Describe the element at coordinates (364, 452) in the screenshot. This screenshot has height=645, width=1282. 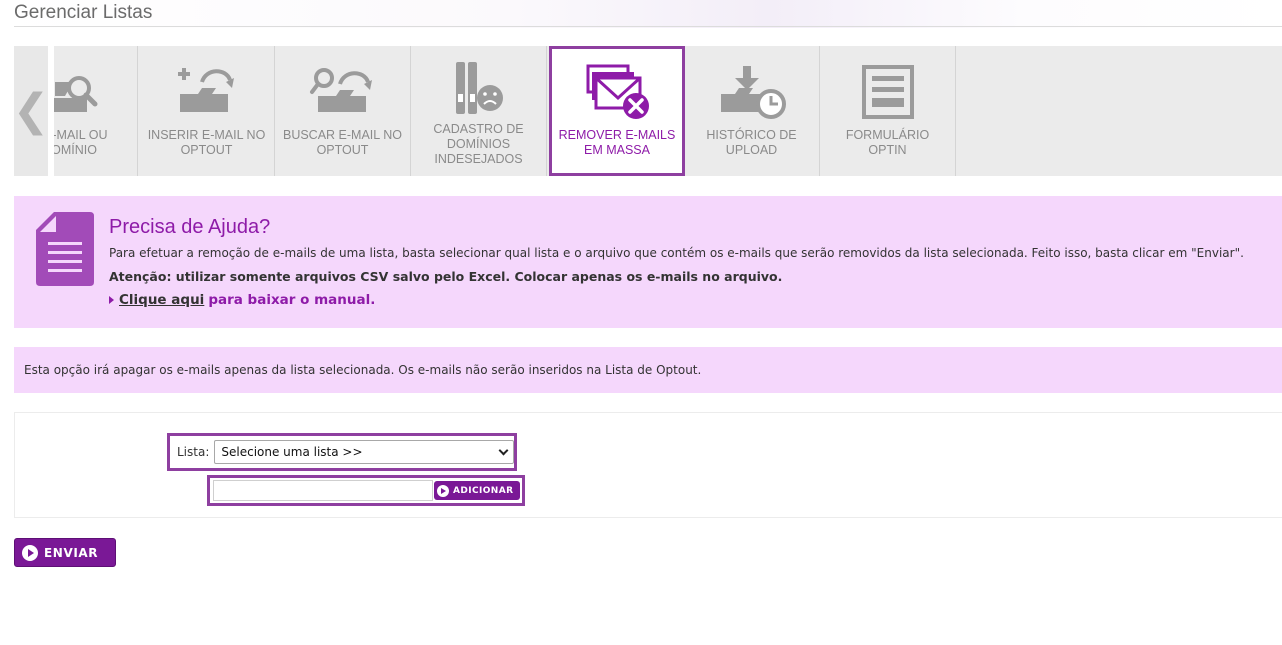
I see `list-select: Selecione uma lista >>` at that location.